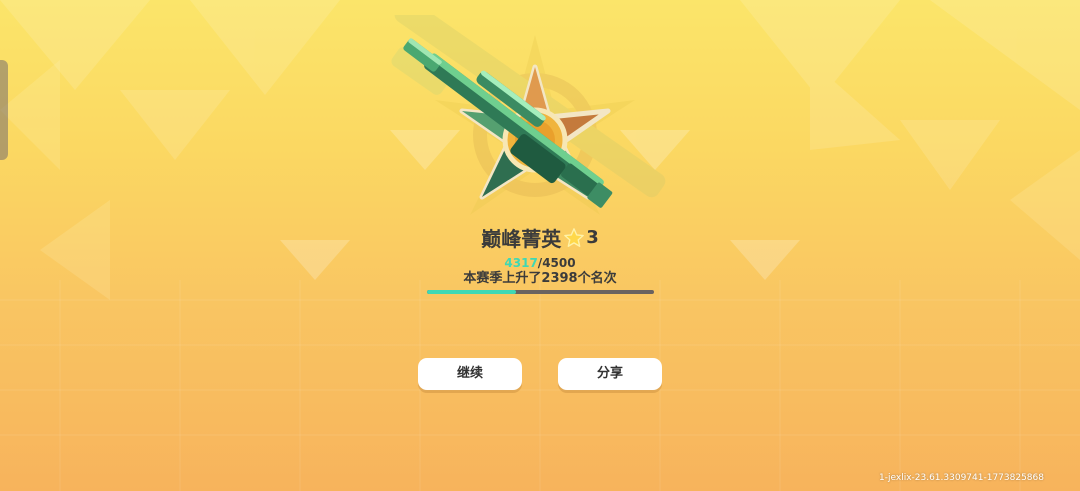  I want to click on star-icon, so click(574, 237).